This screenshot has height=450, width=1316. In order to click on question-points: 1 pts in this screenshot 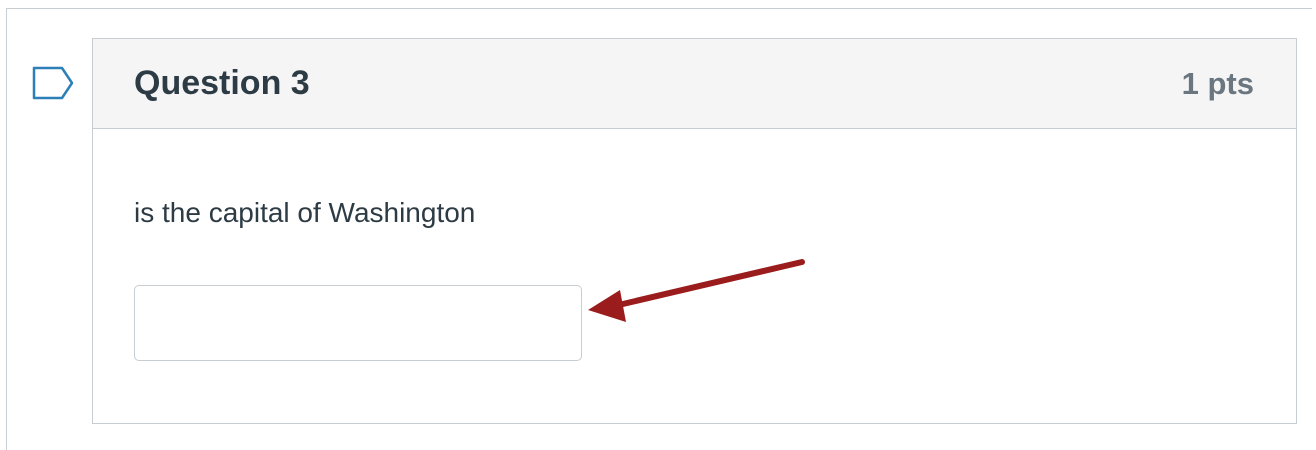, I will do `click(1217, 83)`.